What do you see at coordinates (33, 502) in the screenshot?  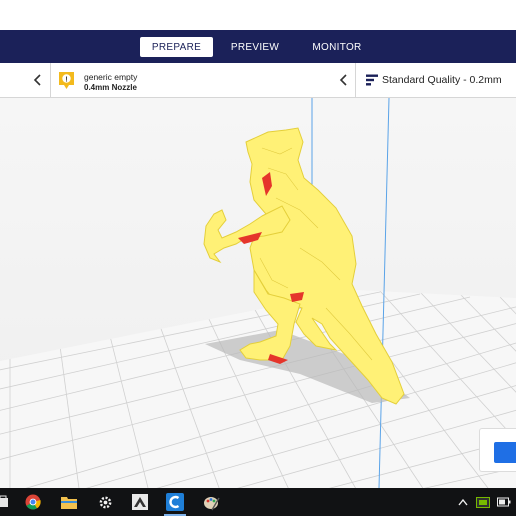 I see `chrome-icon` at bounding box center [33, 502].